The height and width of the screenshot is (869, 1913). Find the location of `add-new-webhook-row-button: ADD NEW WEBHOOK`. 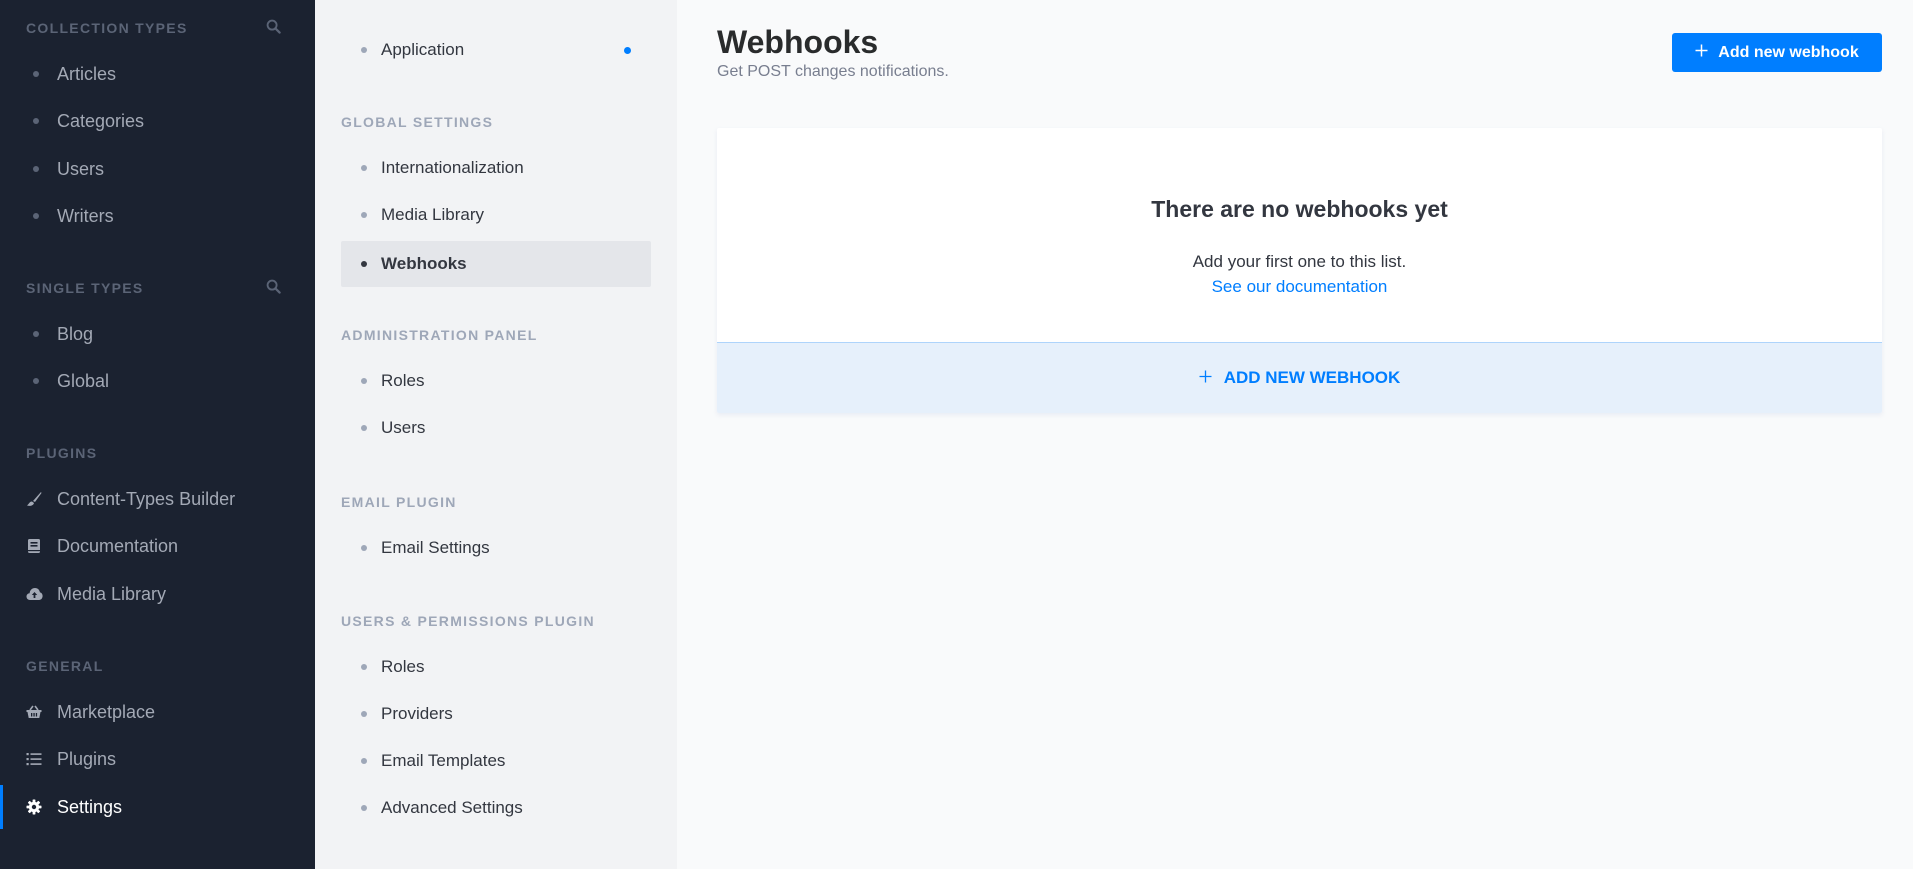

add-new-webhook-row-button: ADD NEW WEBHOOK is located at coordinates (1299, 377).